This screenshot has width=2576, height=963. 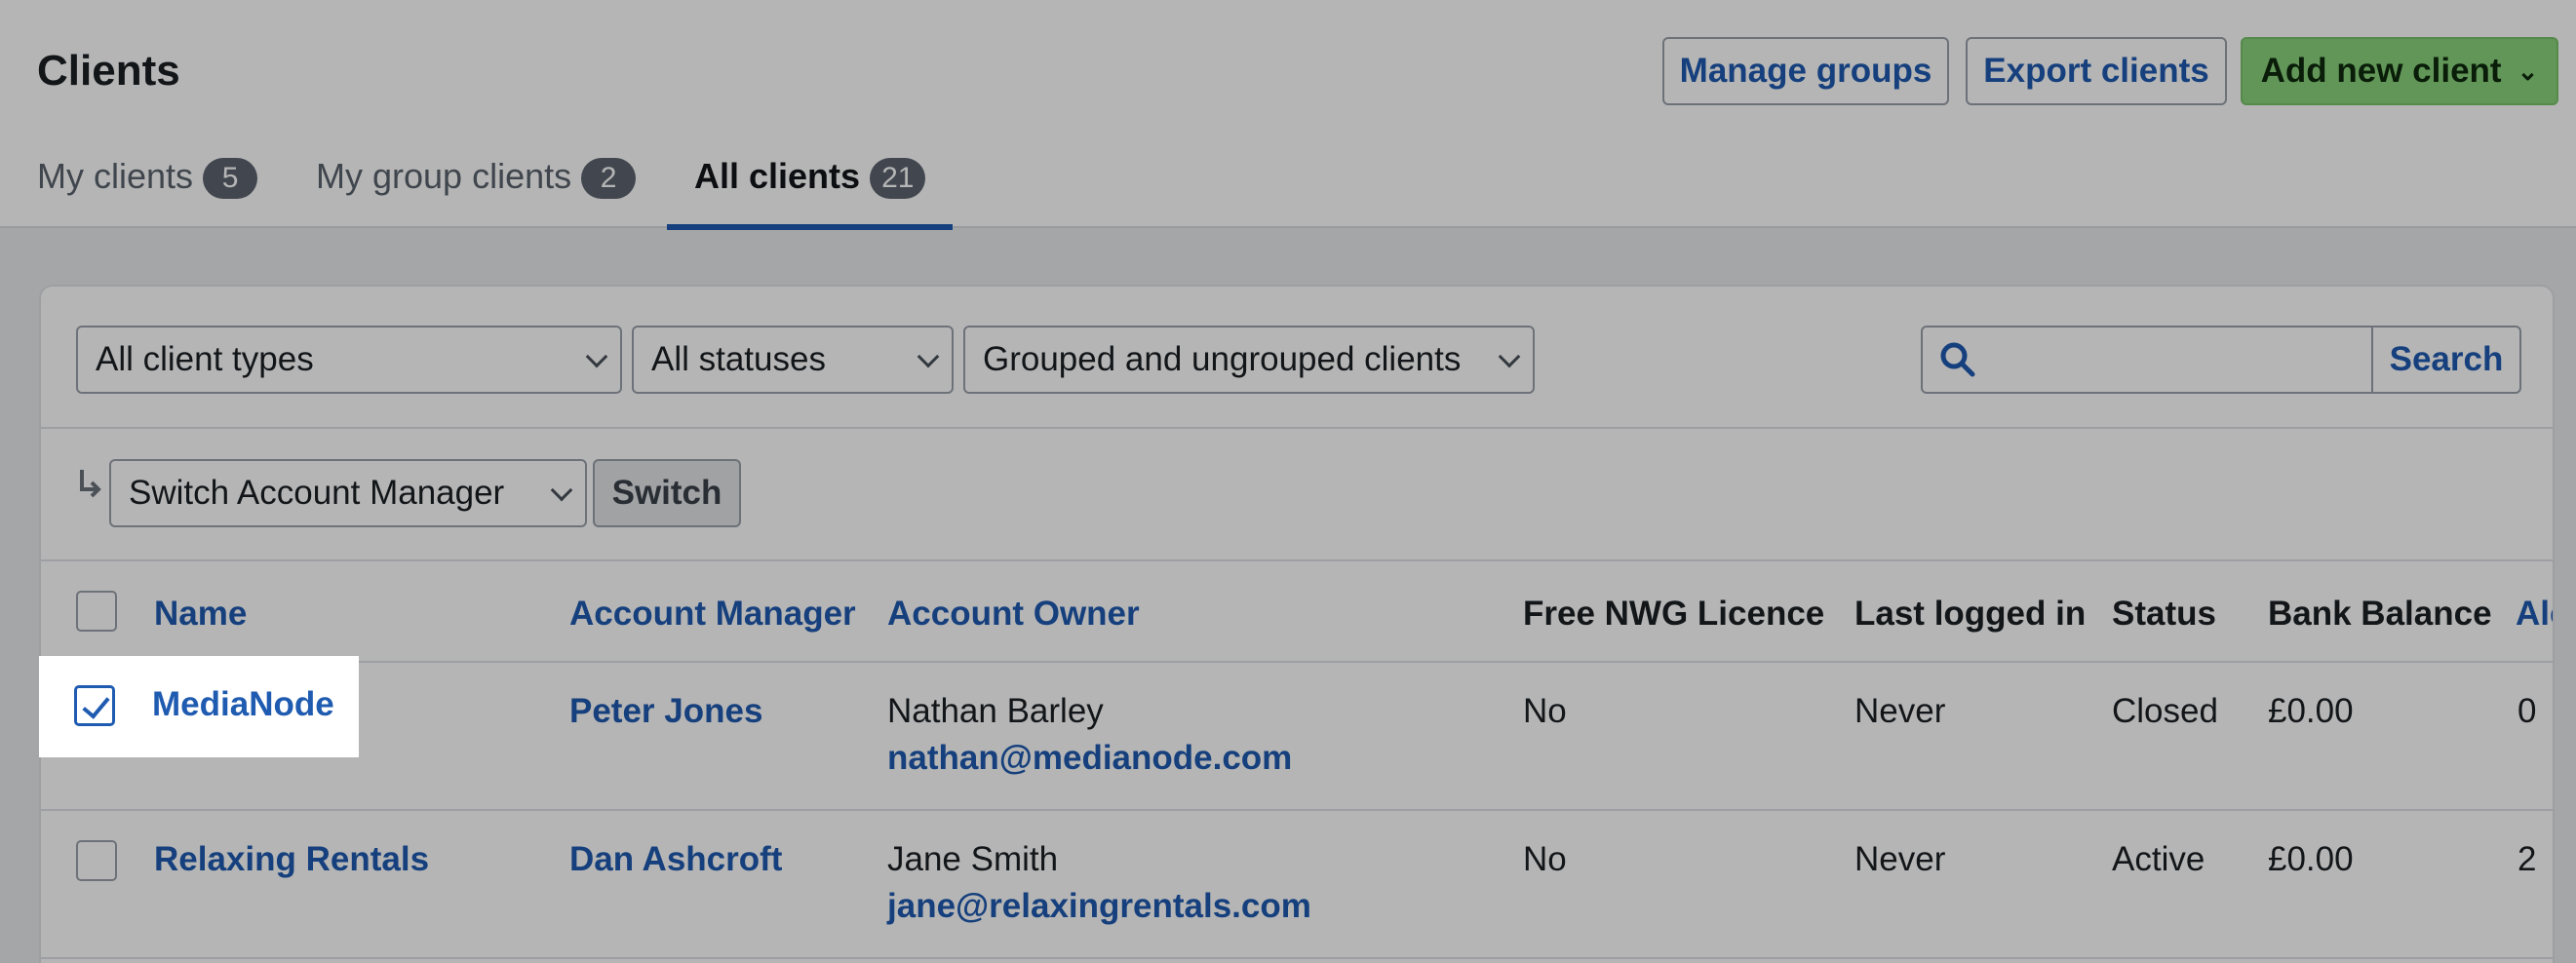 What do you see at coordinates (96, 611) in the screenshot?
I see `select-all-checkbox` at bounding box center [96, 611].